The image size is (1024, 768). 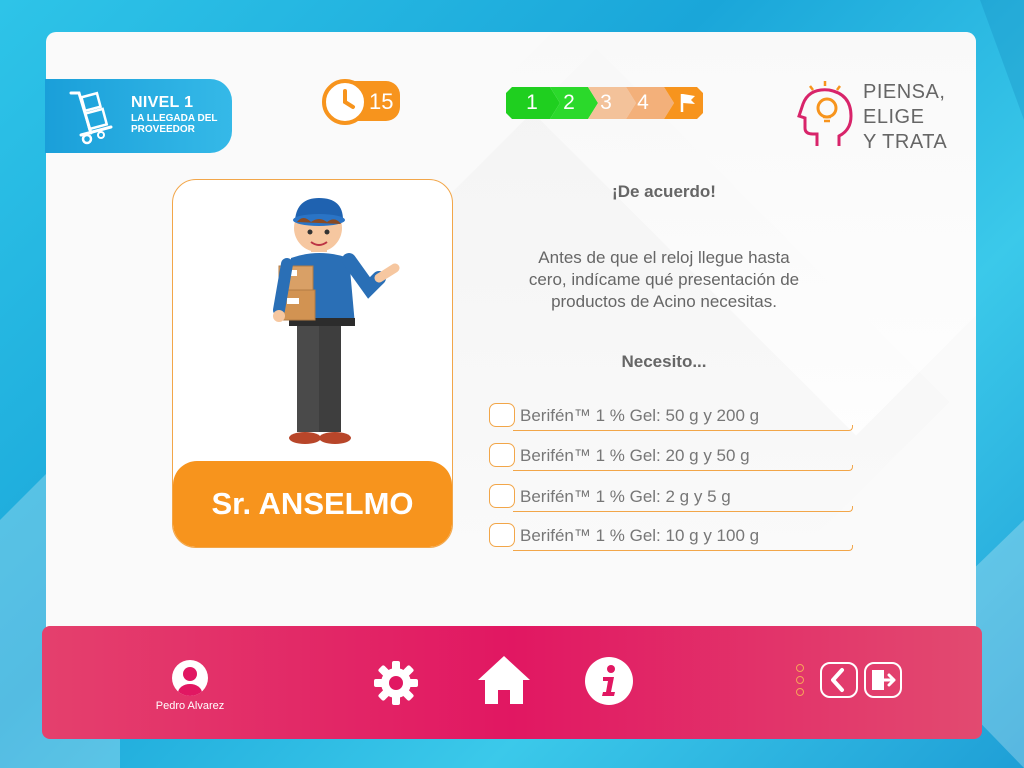 I want to click on avatar, so click(x=190, y=678).